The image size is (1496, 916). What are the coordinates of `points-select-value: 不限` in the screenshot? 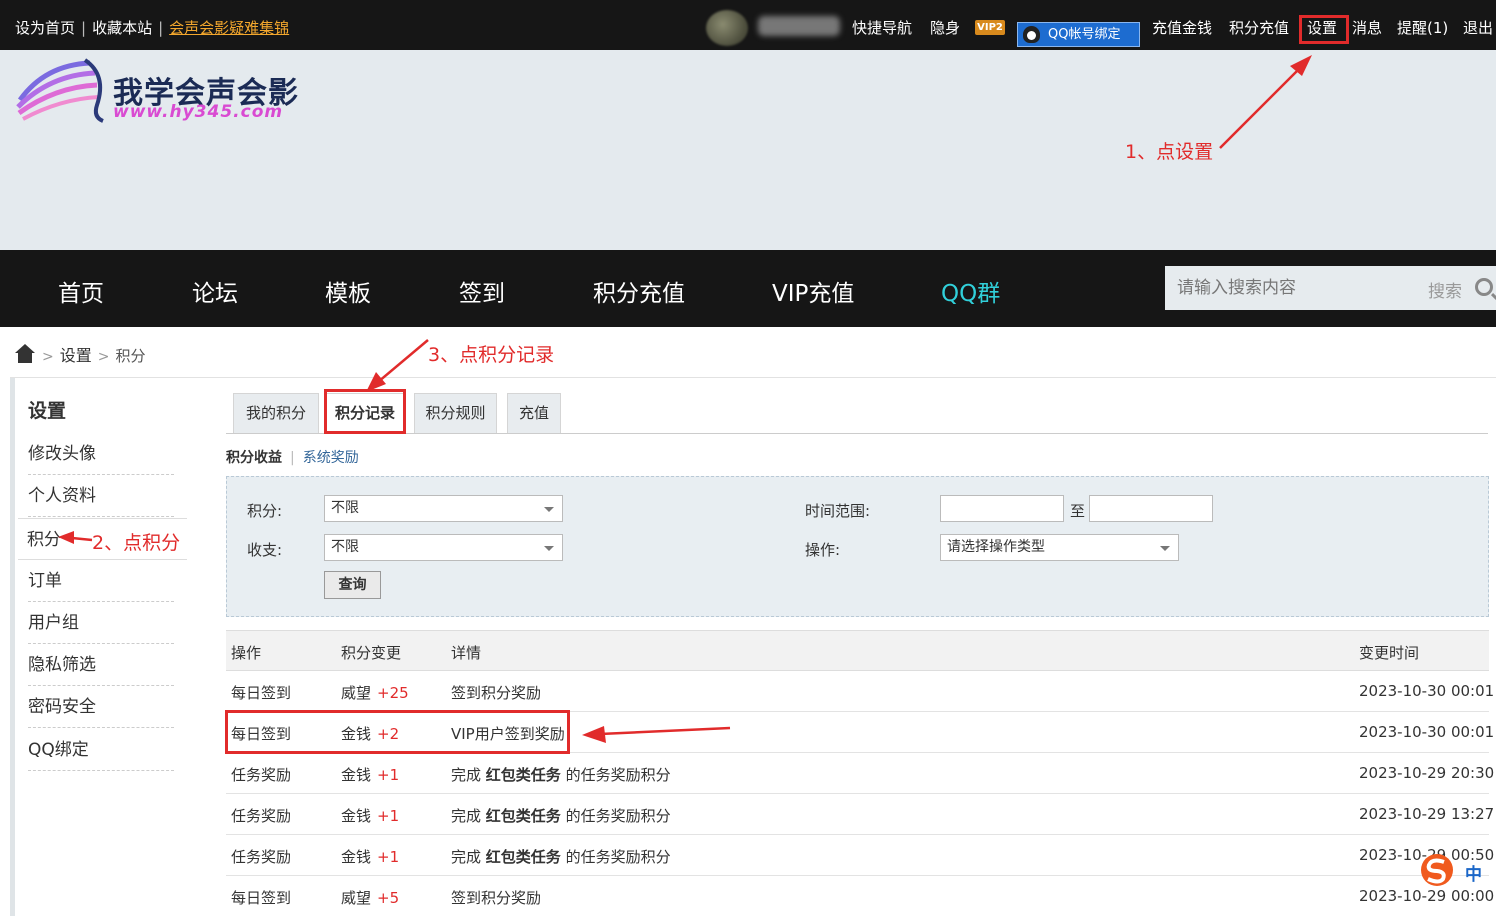 It's located at (345, 508).